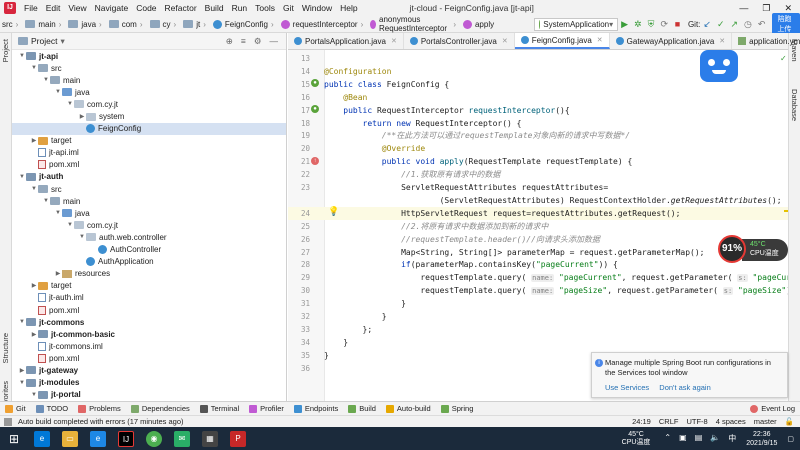 This screenshot has height=450, width=800. What do you see at coordinates (149, 189) in the screenshot?
I see `tree-node: ▼ src` at bounding box center [149, 189].